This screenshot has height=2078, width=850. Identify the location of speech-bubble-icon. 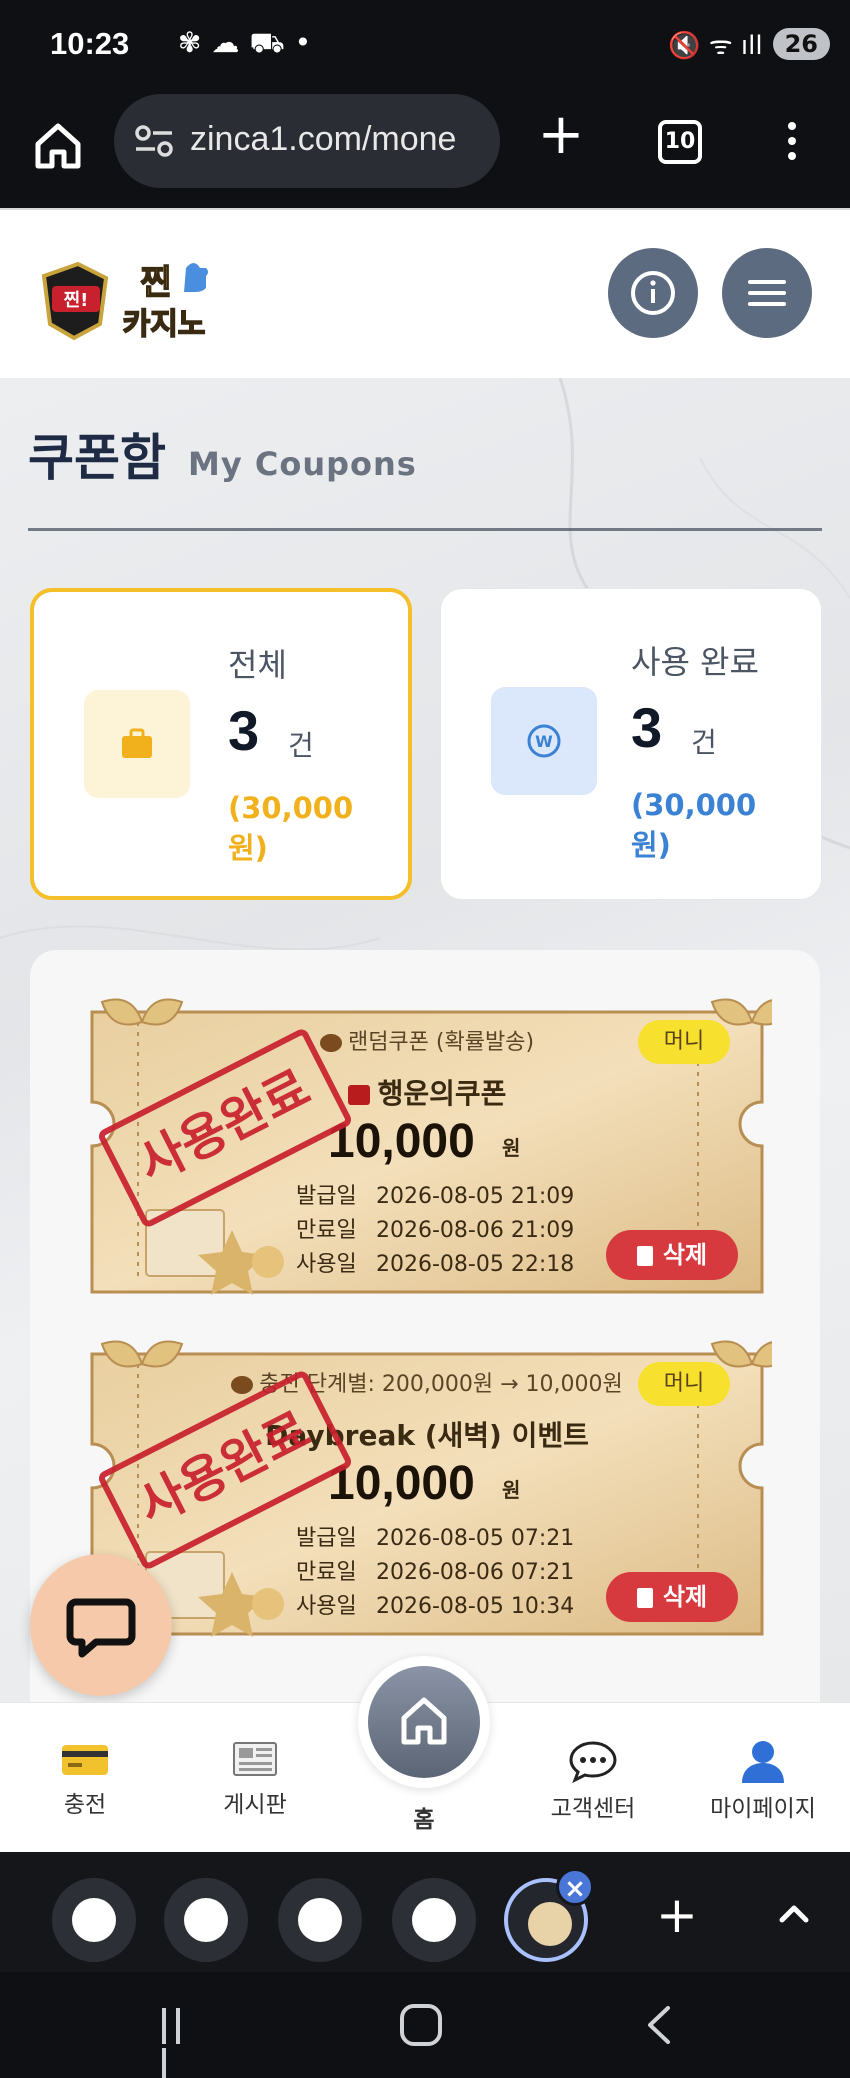
(593, 1762).